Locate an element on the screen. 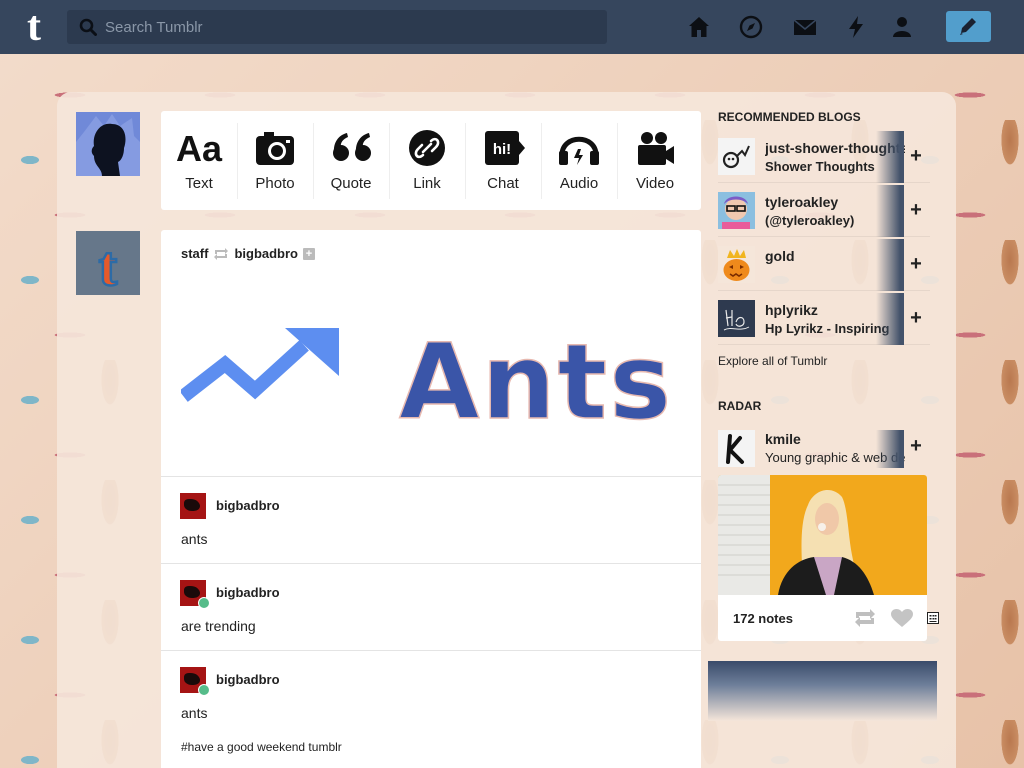 The width and height of the screenshot is (1024, 768). post-chat-button: hi! Chat is located at coordinates (503, 160).